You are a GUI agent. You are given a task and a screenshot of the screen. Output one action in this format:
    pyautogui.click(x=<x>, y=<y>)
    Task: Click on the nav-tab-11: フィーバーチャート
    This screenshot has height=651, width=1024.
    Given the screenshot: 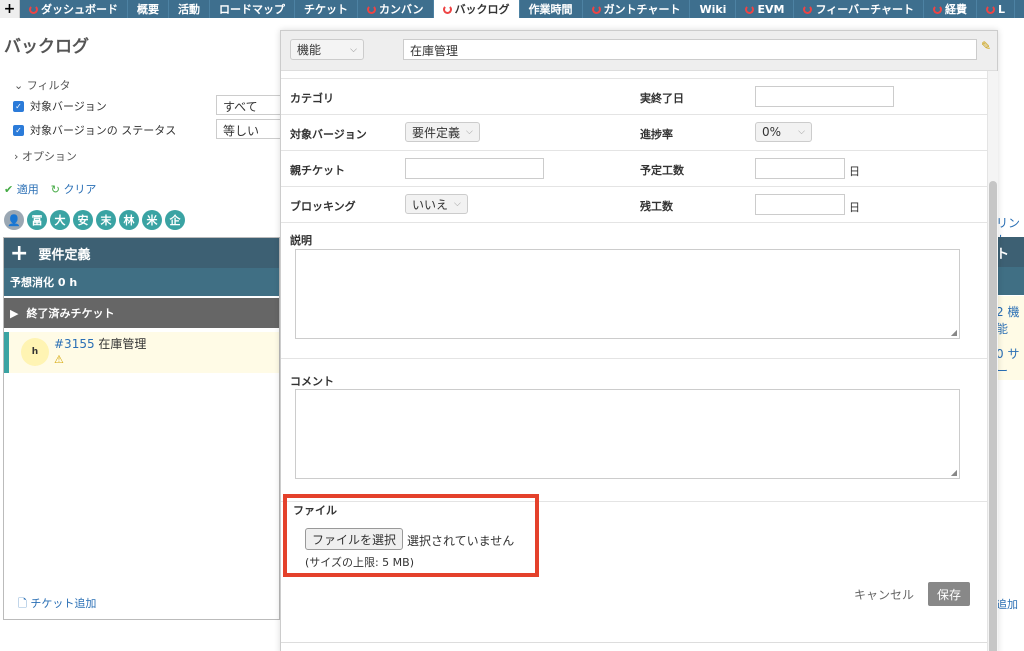 What is the action you would take?
    pyautogui.click(x=859, y=9)
    